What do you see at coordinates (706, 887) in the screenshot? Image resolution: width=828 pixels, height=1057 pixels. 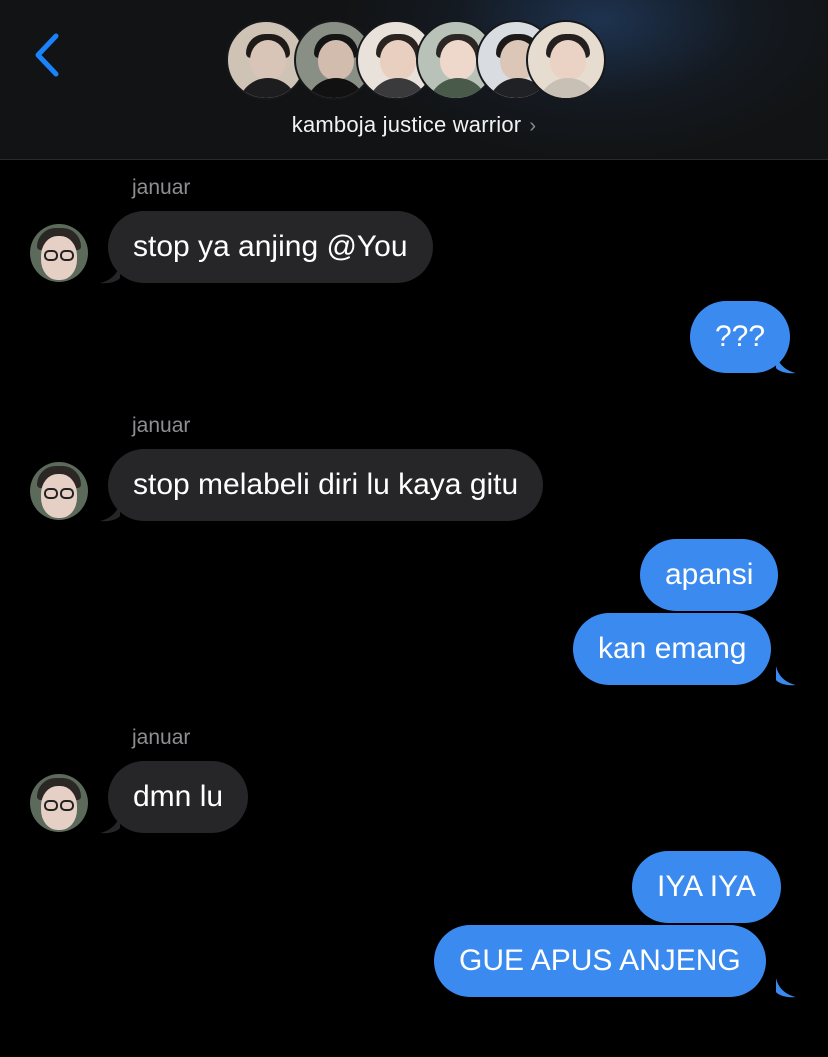 I see `outgoing-message-bubble: IYA IYA` at bounding box center [706, 887].